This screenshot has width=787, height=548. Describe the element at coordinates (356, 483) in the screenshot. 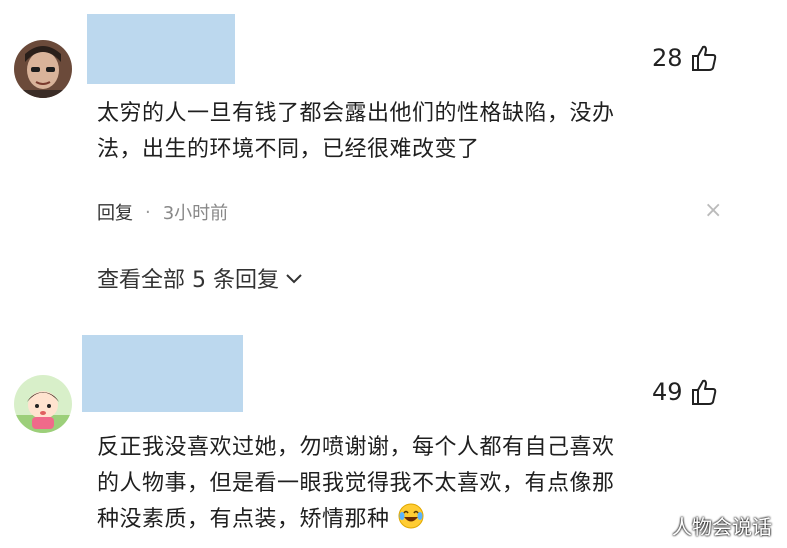

I see `comment-line: 的人物事，但是看一眼我觉得我不太喜欢，有点像那` at that location.